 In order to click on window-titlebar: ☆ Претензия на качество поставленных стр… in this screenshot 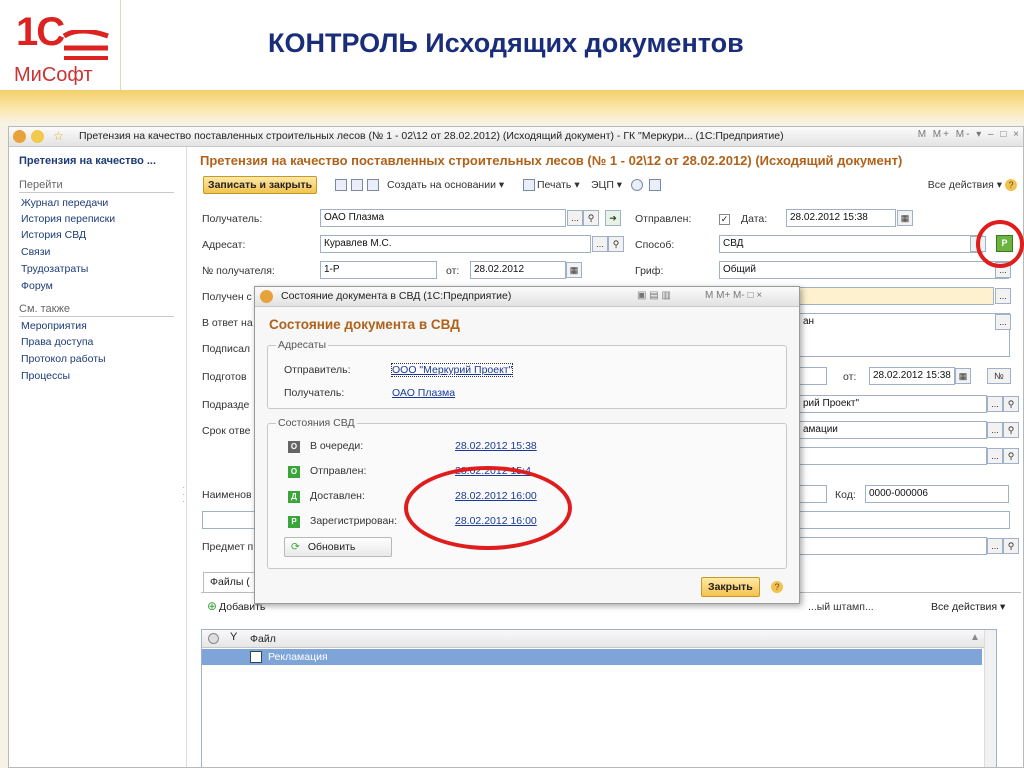, I will do `click(516, 137)`.